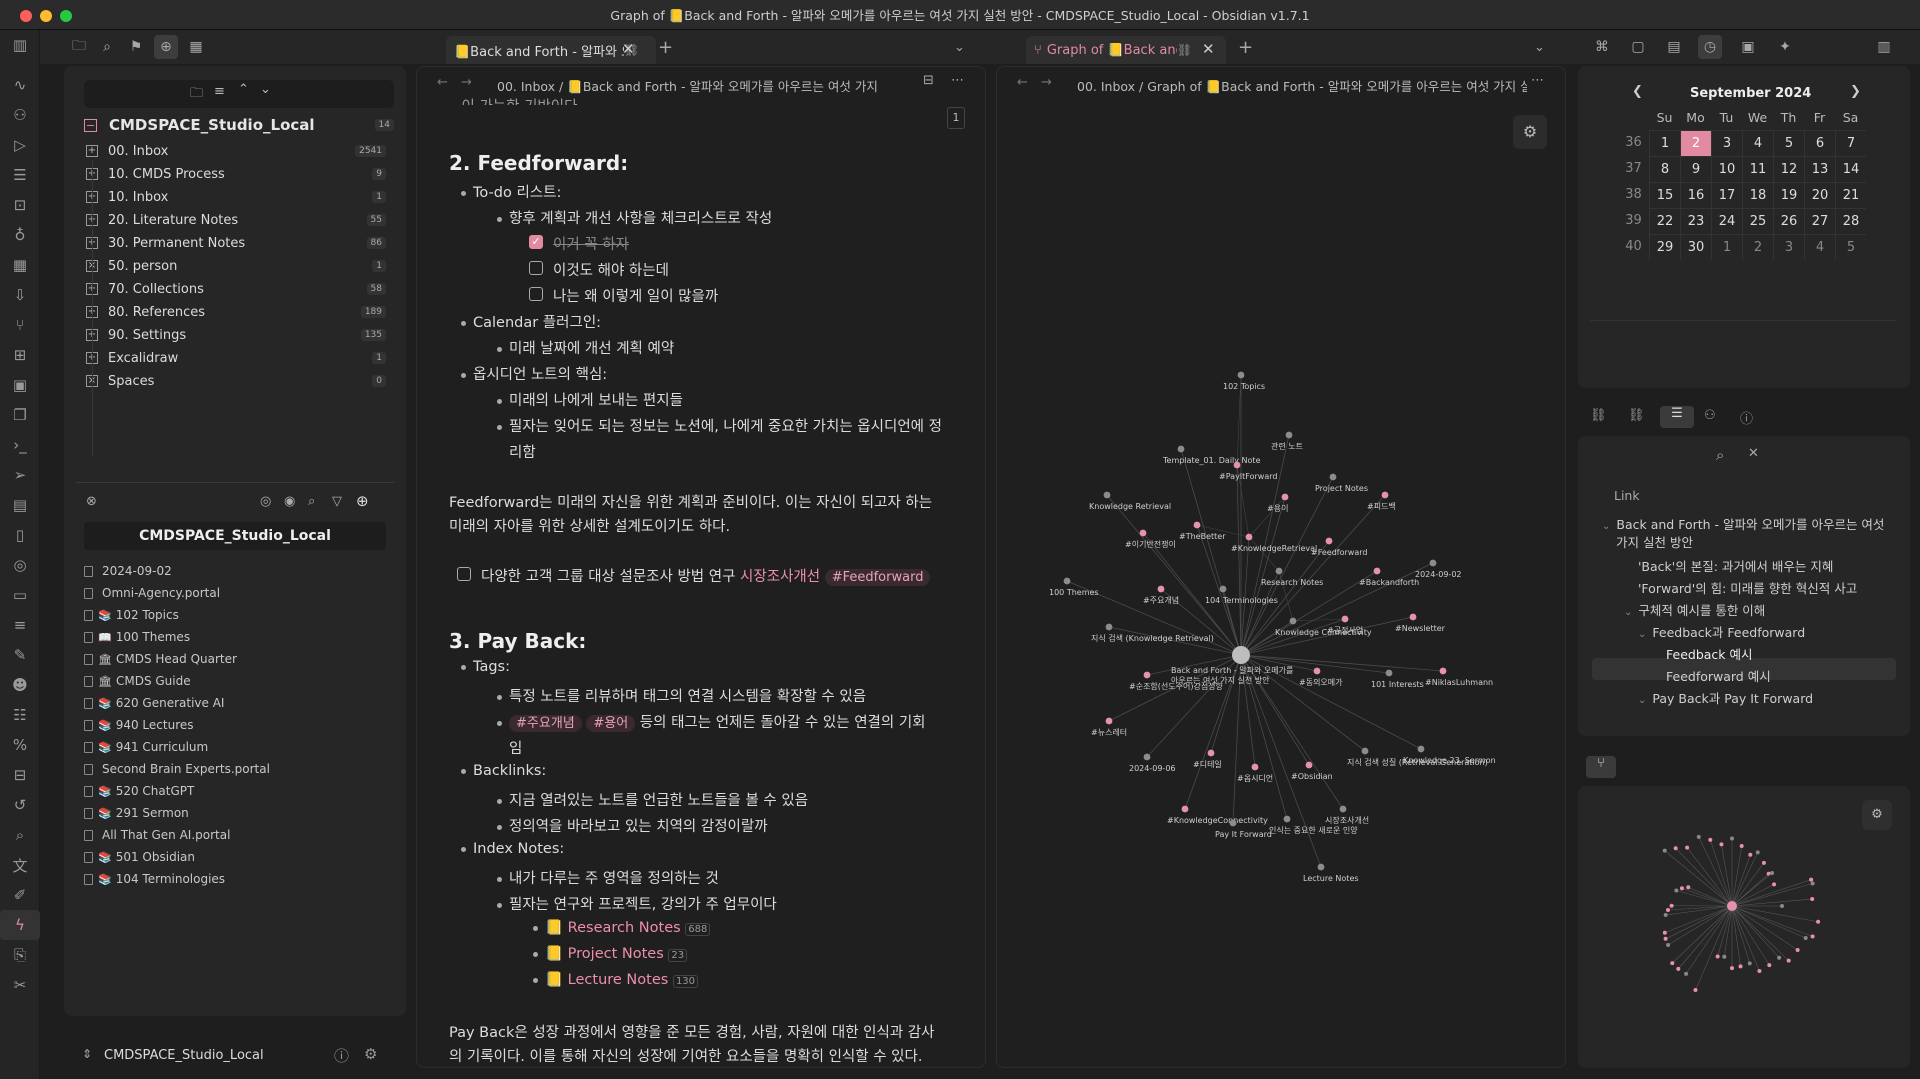 The height and width of the screenshot is (1079, 1920). I want to click on todo-checkbox-1: ✓, so click(536, 242).